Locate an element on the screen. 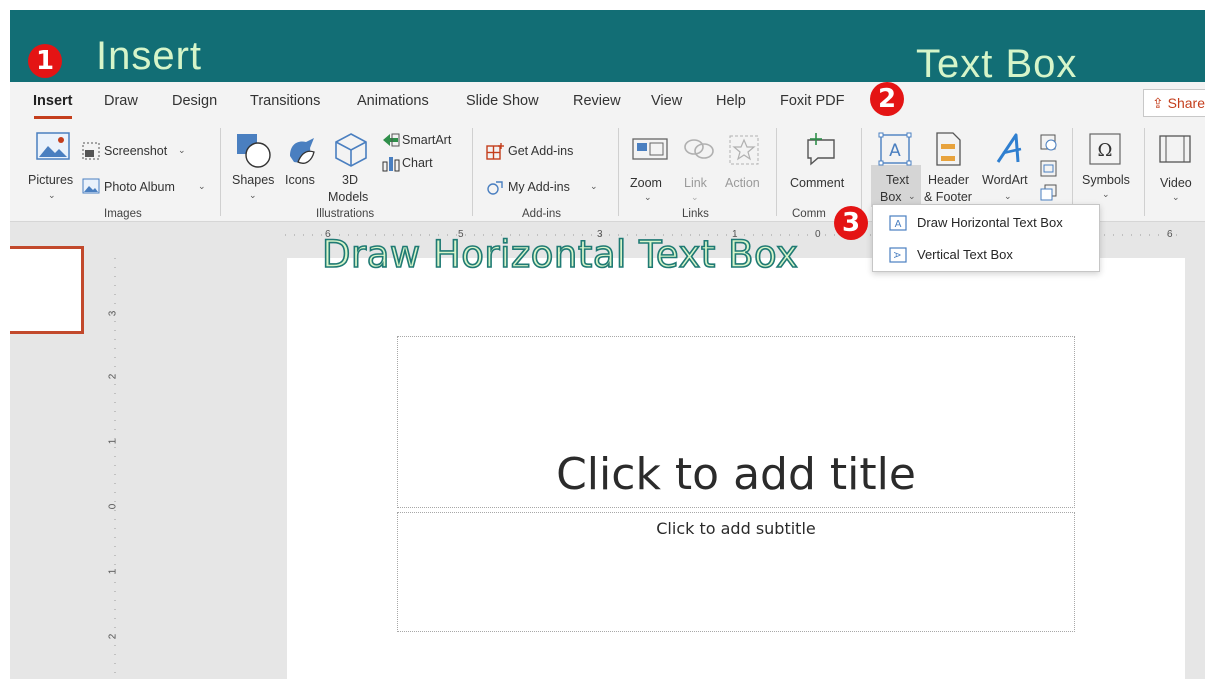  share-icon: ⇪ is located at coordinates (1158, 103).